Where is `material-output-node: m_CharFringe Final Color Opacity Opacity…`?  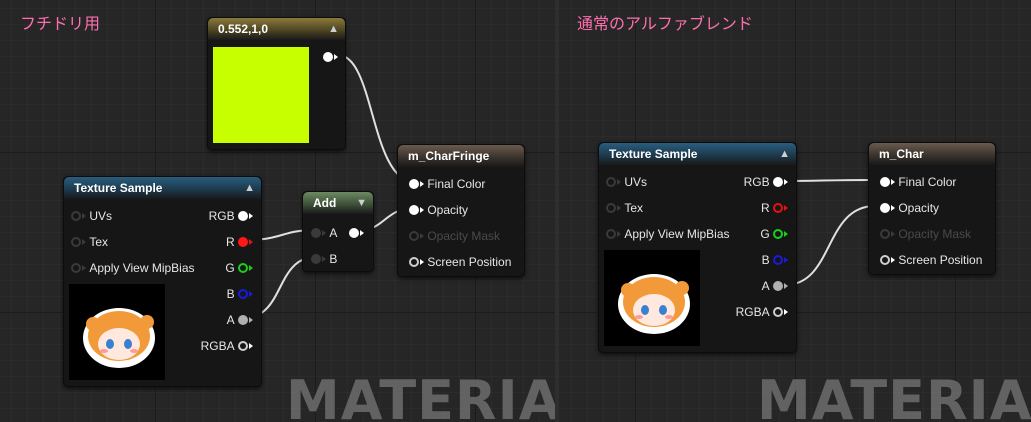
material-output-node: m_CharFringe Final Color Opacity Opacity… is located at coordinates (461, 210).